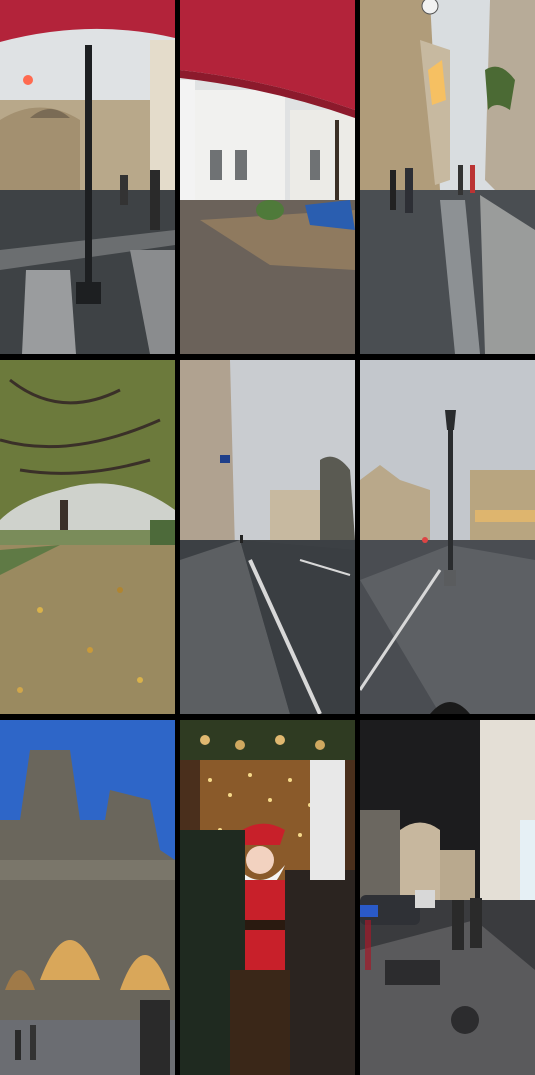  I want to click on photo-narrow-street, so click(447, 177).